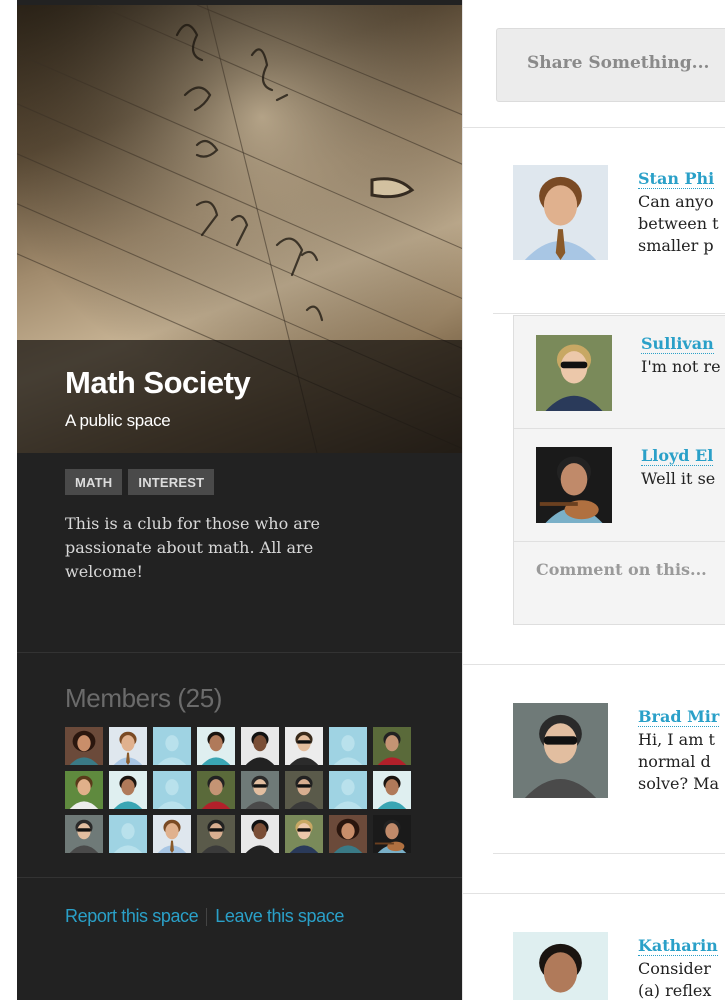 The width and height of the screenshot is (725, 1000). Describe the element at coordinates (679, 783) in the screenshot. I see `post-line: solve? Ma` at that location.